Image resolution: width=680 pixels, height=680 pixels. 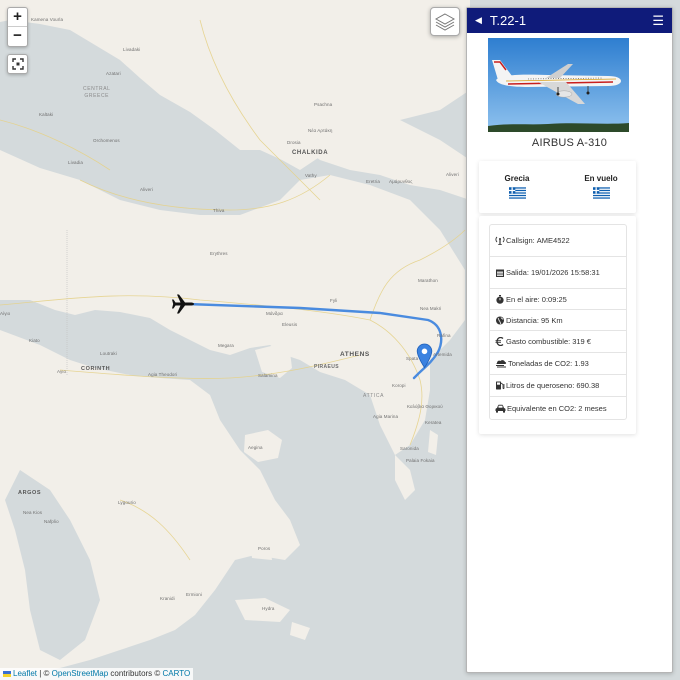 I want to click on place-label: Azatari, so click(x=113, y=73).